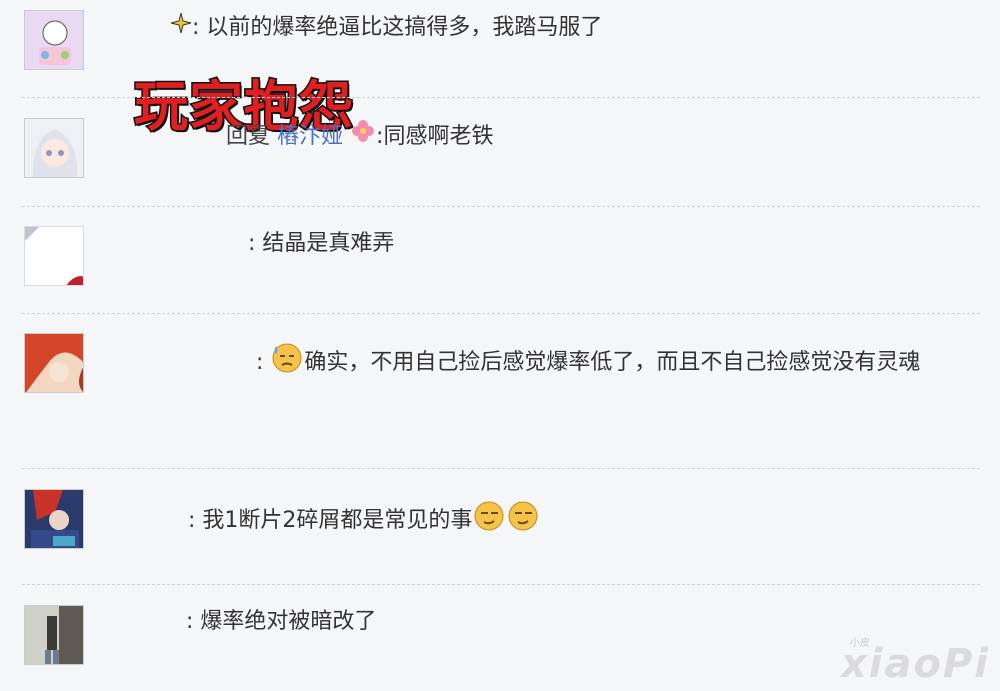  Describe the element at coordinates (363, 137) in the screenshot. I see `flower-icon` at that location.